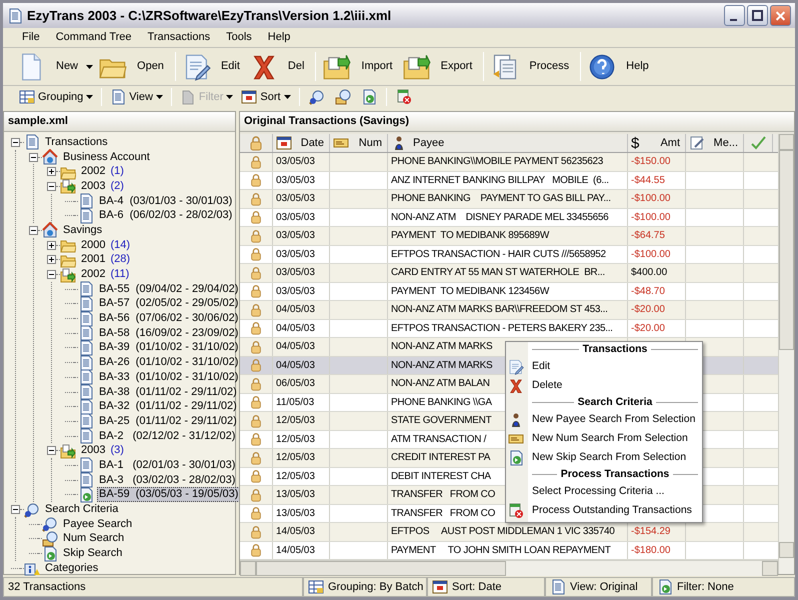 Image resolution: width=798 pixels, height=600 pixels. What do you see at coordinates (635, 143) in the screenshot?
I see `column-symbol: $` at bounding box center [635, 143].